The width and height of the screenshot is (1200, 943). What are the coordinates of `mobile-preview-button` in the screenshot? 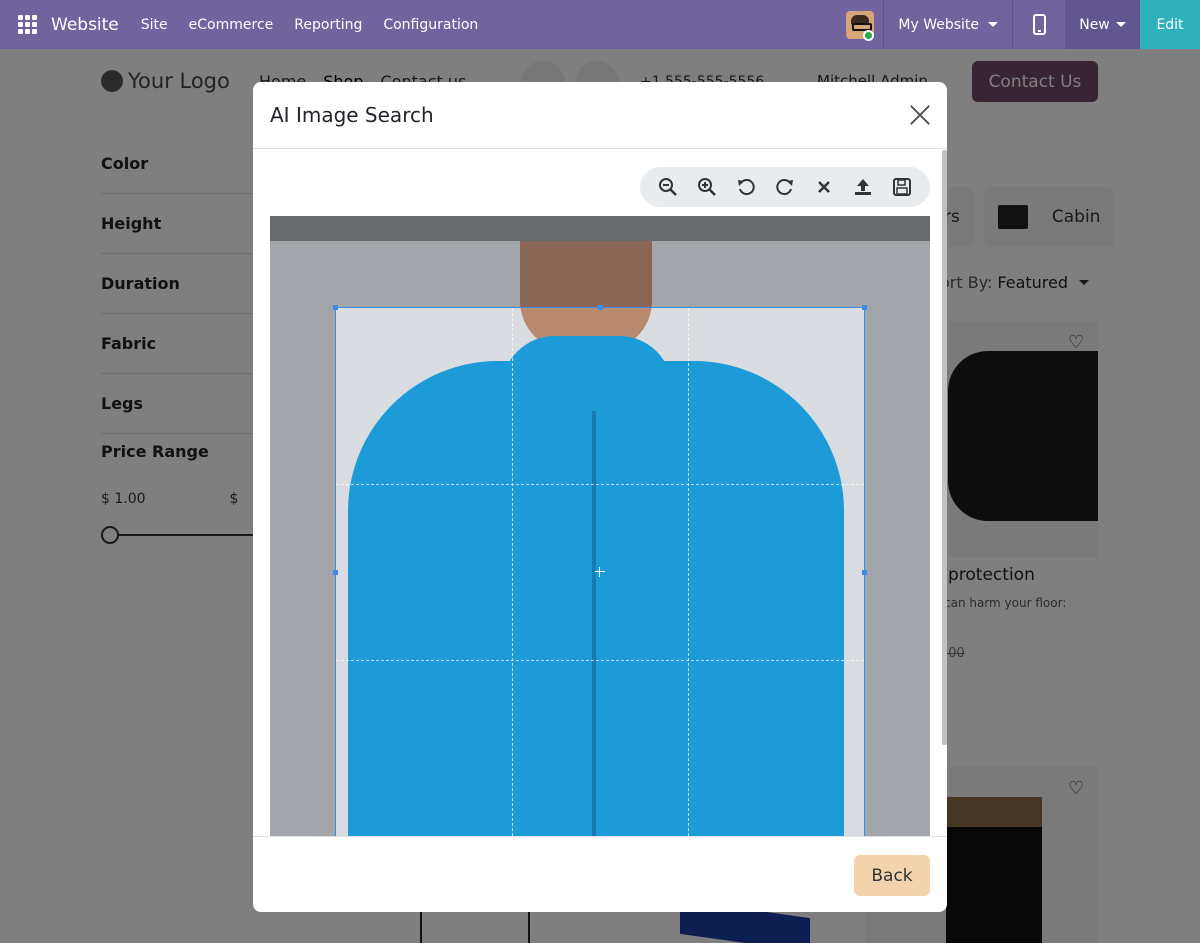 It's located at (1039, 24).